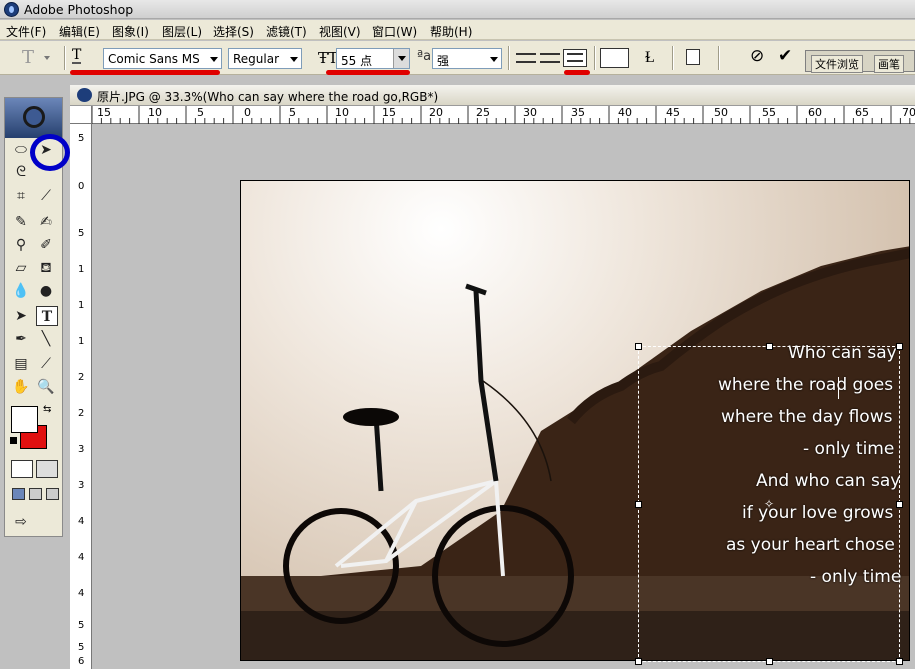 The width and height of the screenshot is (915, 669). I want to click on ruler-label: 0, so click(81, 186).